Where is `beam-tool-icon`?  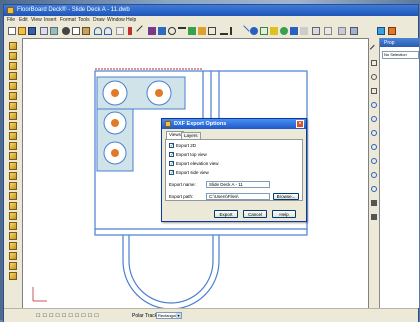 beam-tool-icon is located at coordinates (13, 116).